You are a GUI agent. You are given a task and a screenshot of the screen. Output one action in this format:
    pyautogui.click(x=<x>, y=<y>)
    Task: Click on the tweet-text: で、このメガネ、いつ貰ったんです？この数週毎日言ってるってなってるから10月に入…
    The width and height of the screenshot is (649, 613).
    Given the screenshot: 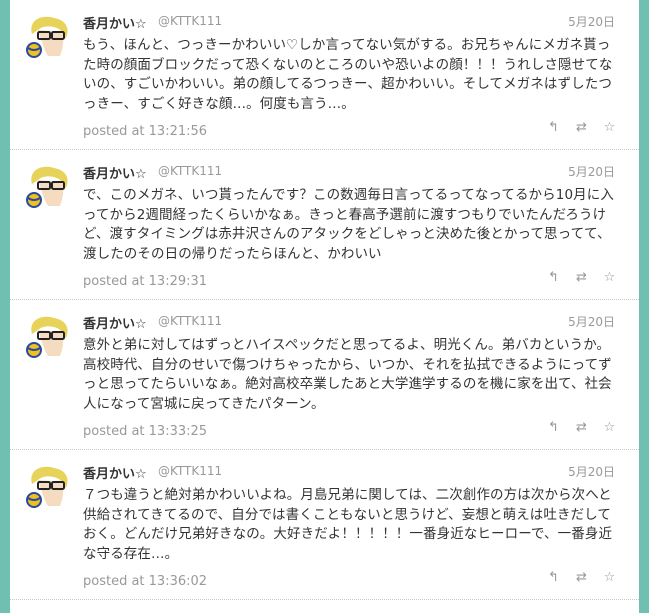 What is the action you would take?
    pyautogui.click(x=348, y=224)
    